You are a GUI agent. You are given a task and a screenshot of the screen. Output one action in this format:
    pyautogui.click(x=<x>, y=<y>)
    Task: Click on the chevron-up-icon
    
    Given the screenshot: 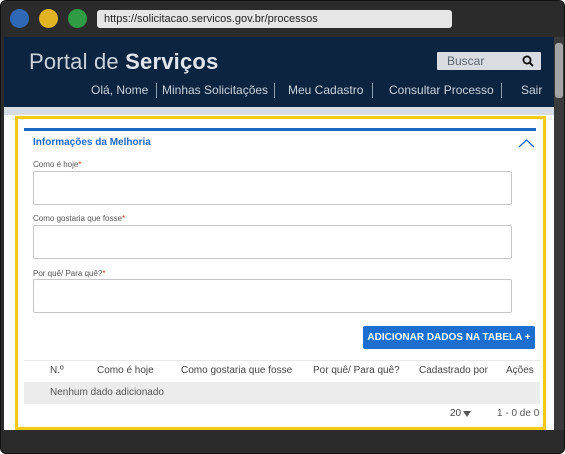 What is the action you would take?
    pyautogui.click(x=526, y=143)
    